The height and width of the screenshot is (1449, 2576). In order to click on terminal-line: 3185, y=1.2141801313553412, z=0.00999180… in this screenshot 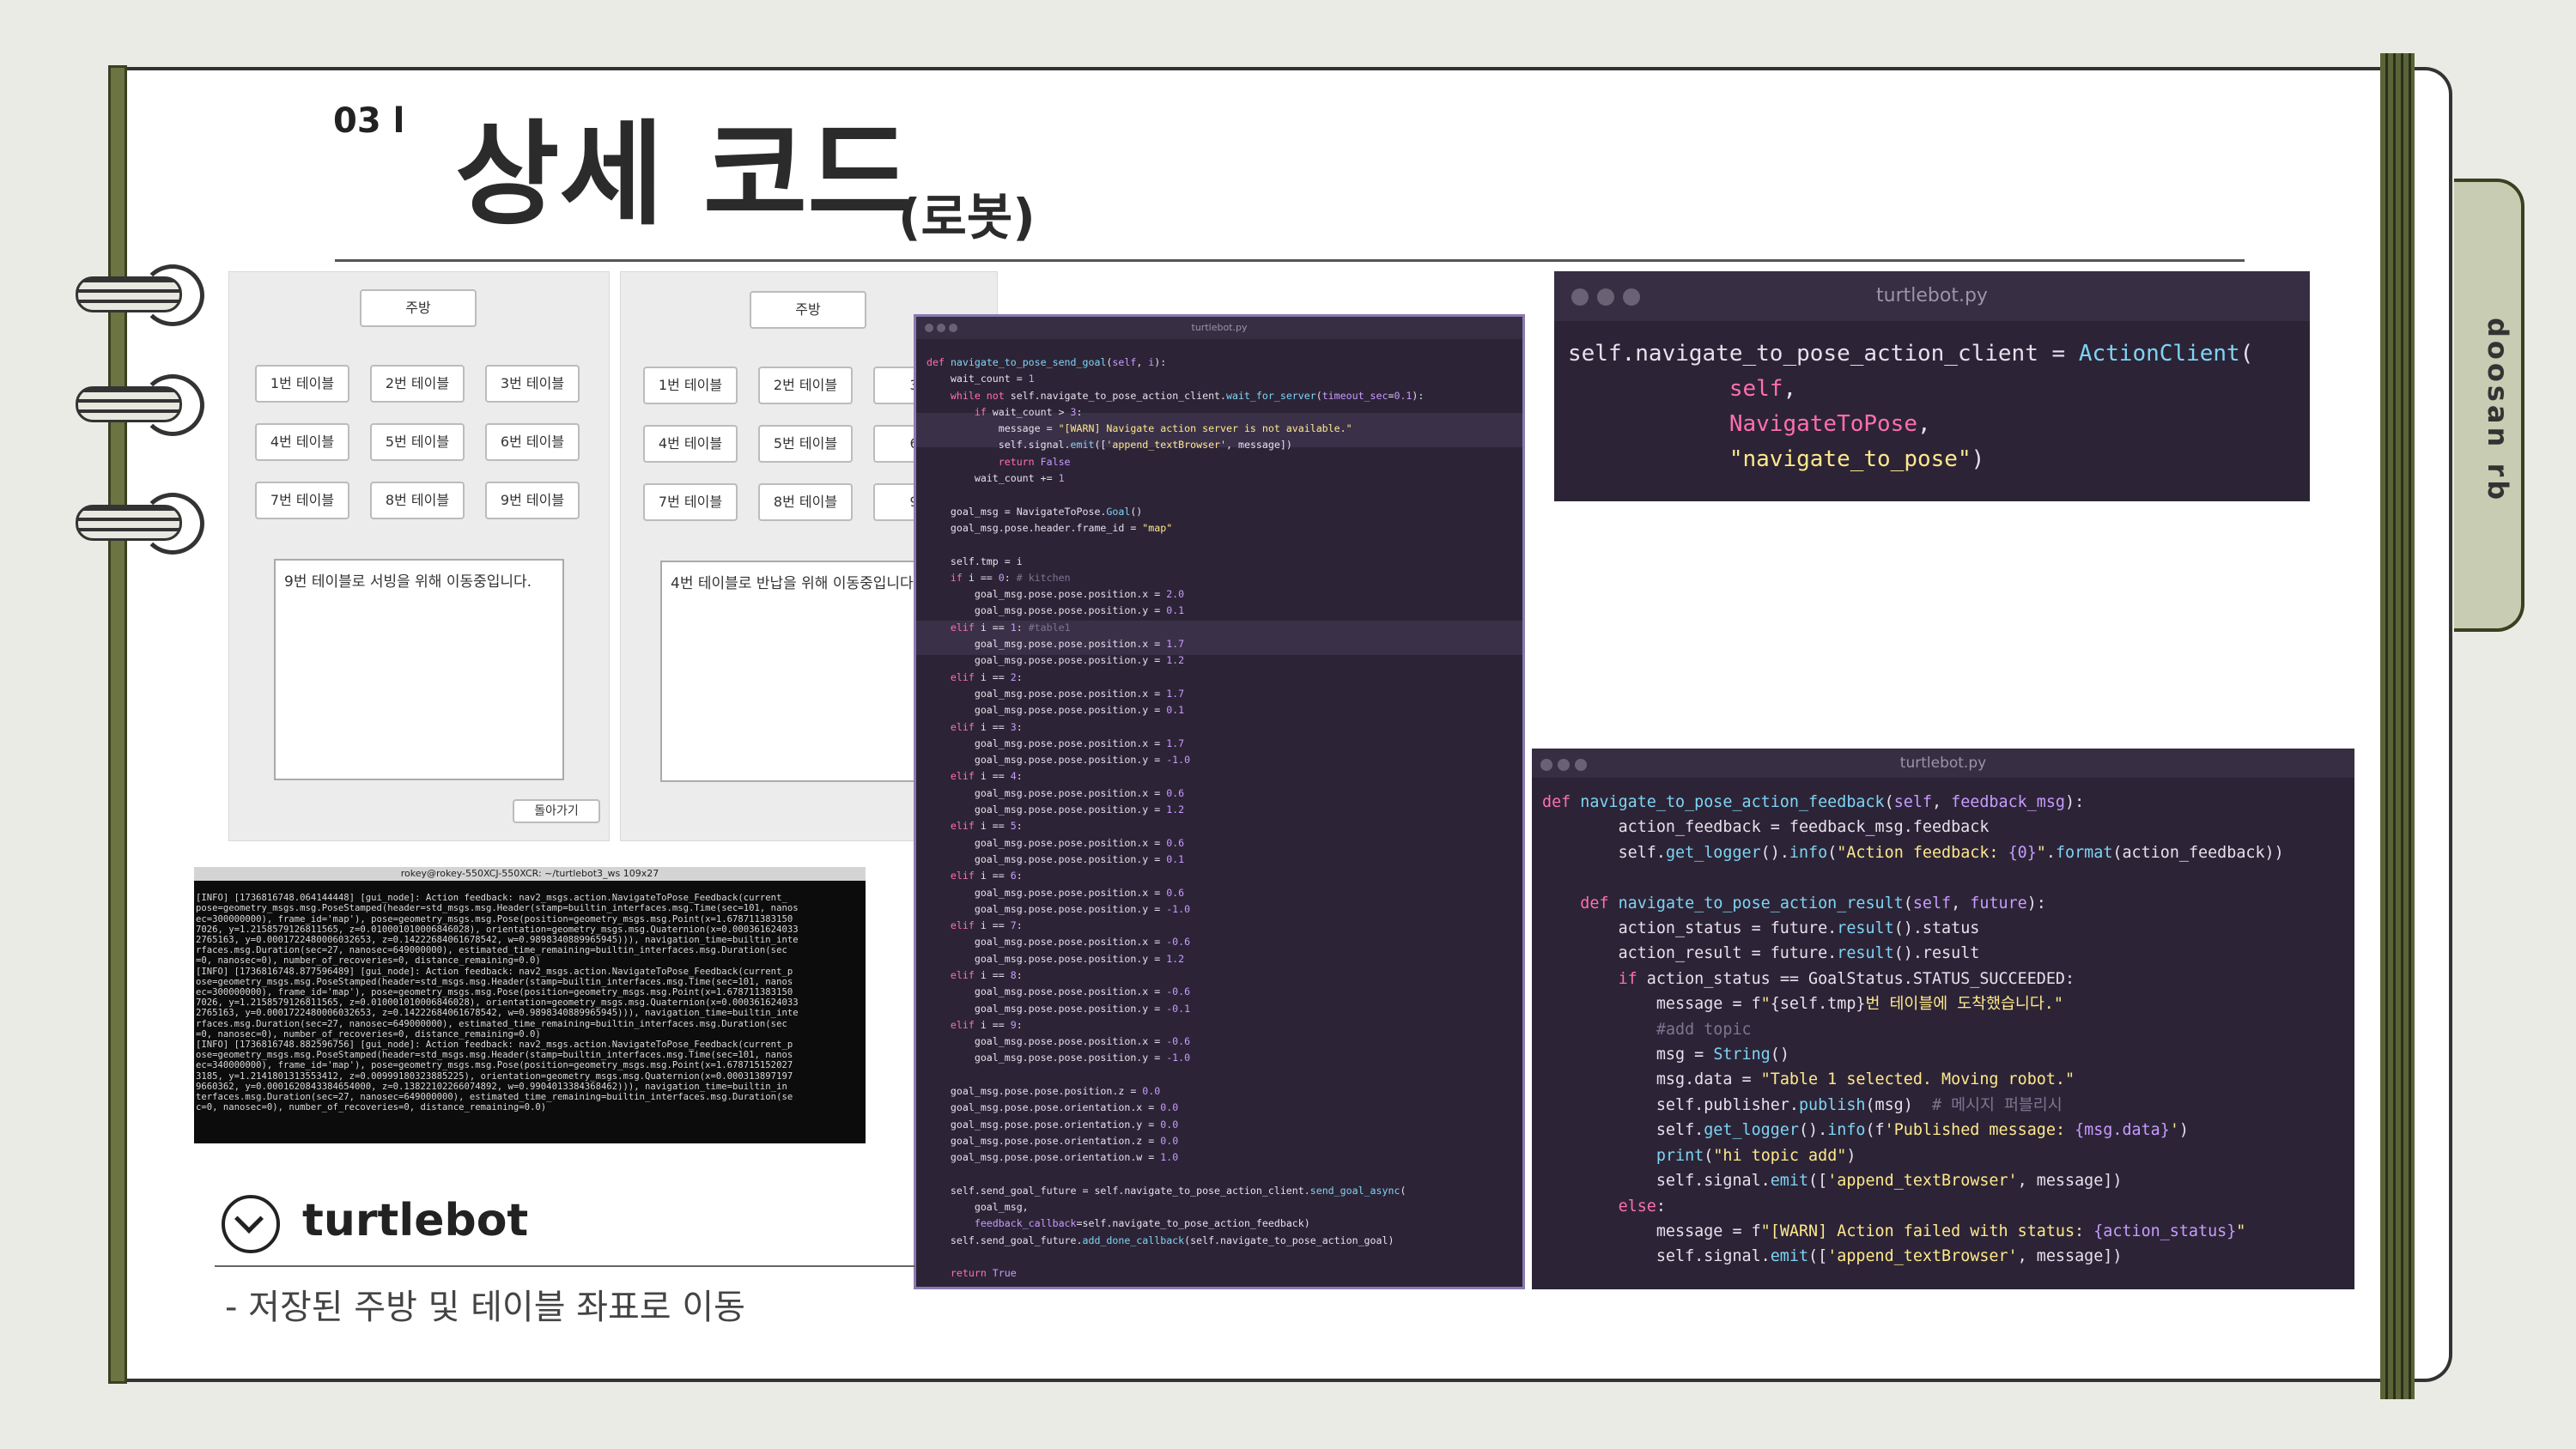, I will do `click(494, 1076)`.